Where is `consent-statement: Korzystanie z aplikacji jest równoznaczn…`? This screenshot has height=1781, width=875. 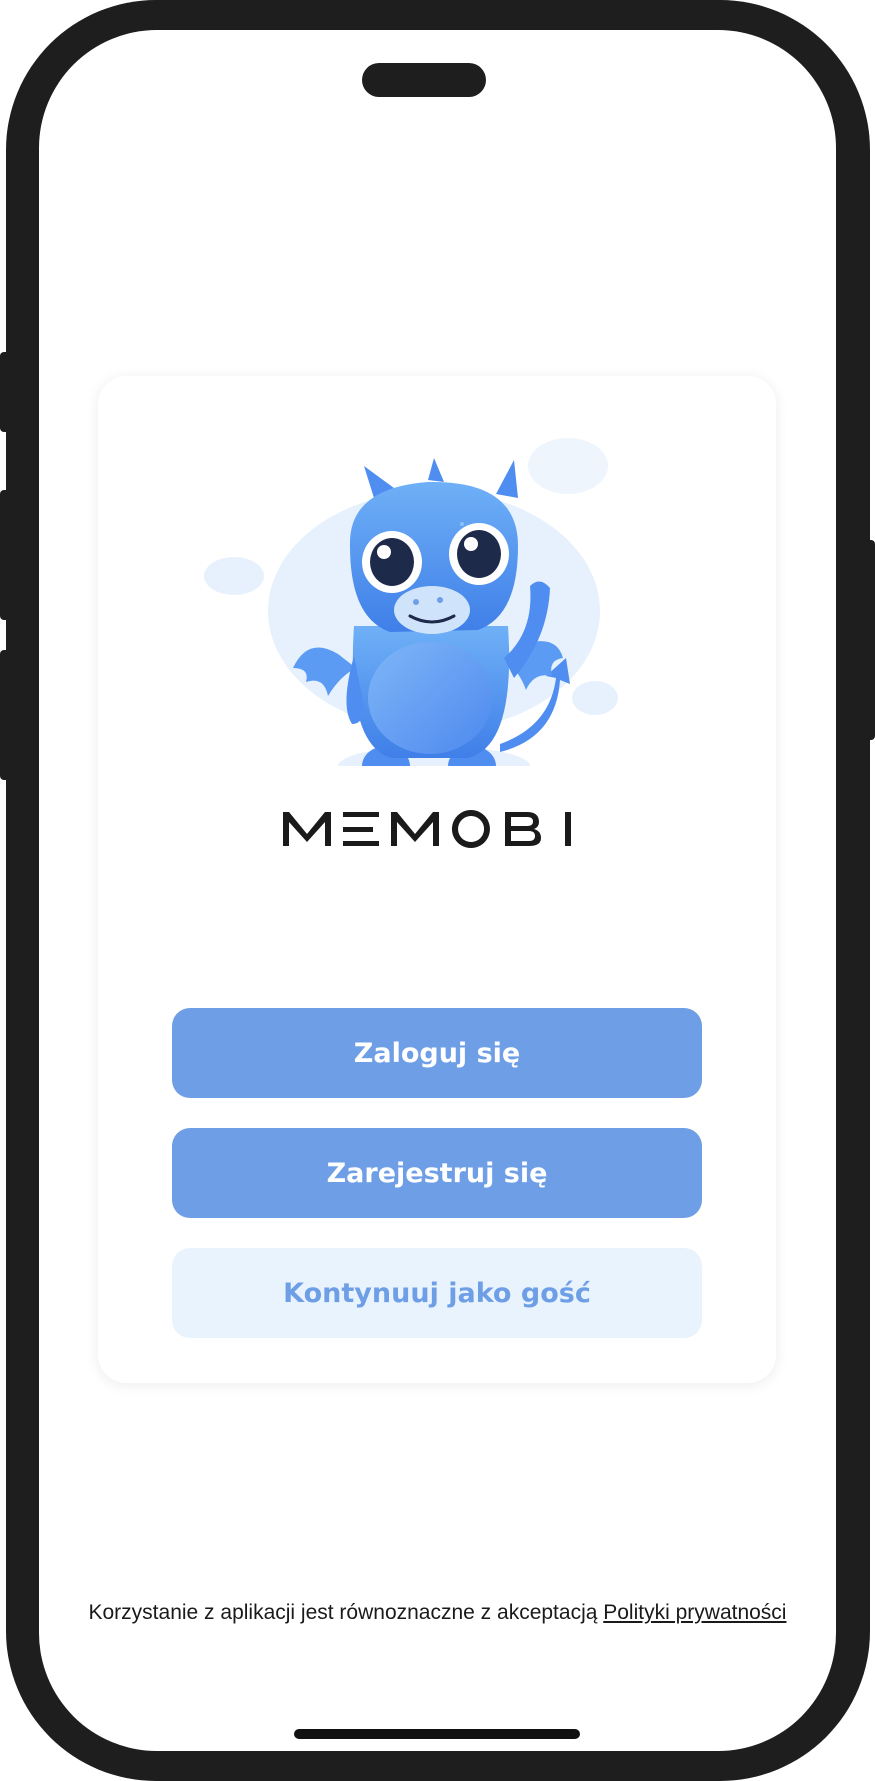
consent-statement: Korzystanie z aplikacji jest równoznaczn… is located at coordinates (346, 1612).